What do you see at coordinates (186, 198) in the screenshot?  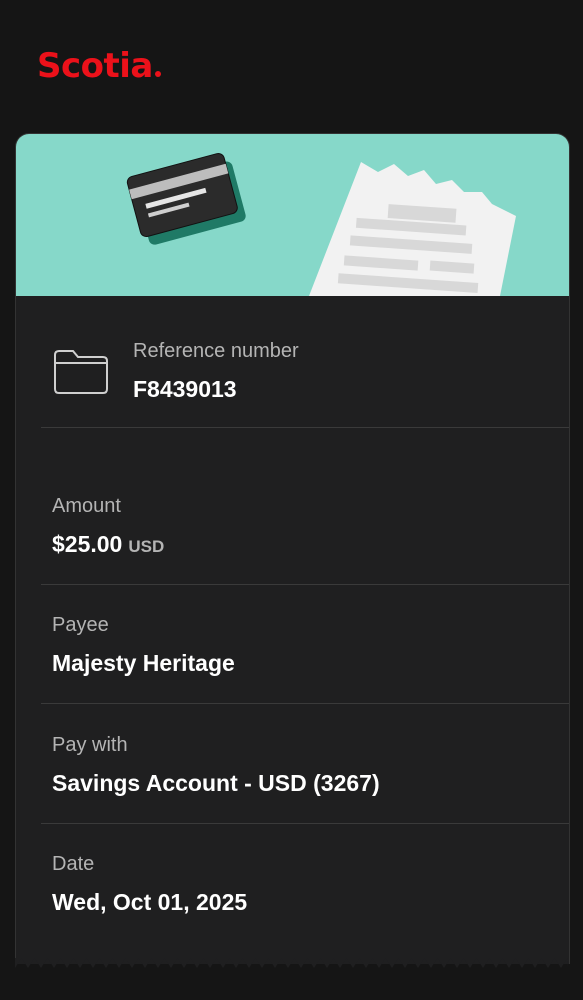 I see `credit-card-icon` at bounding box center [186, 198].